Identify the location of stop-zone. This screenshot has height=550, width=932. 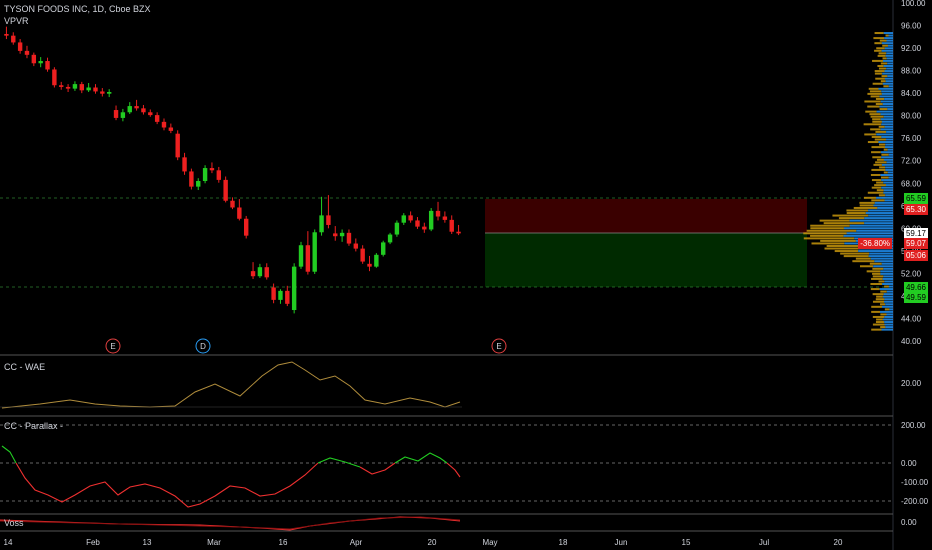
(646, 260).